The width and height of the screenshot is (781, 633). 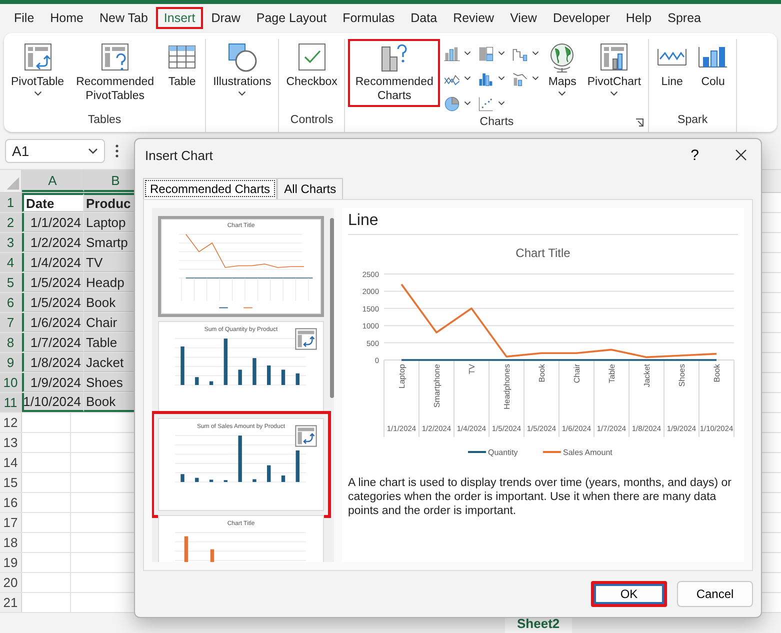 I want to click on row-header: 19, so click(x=11, y=562).